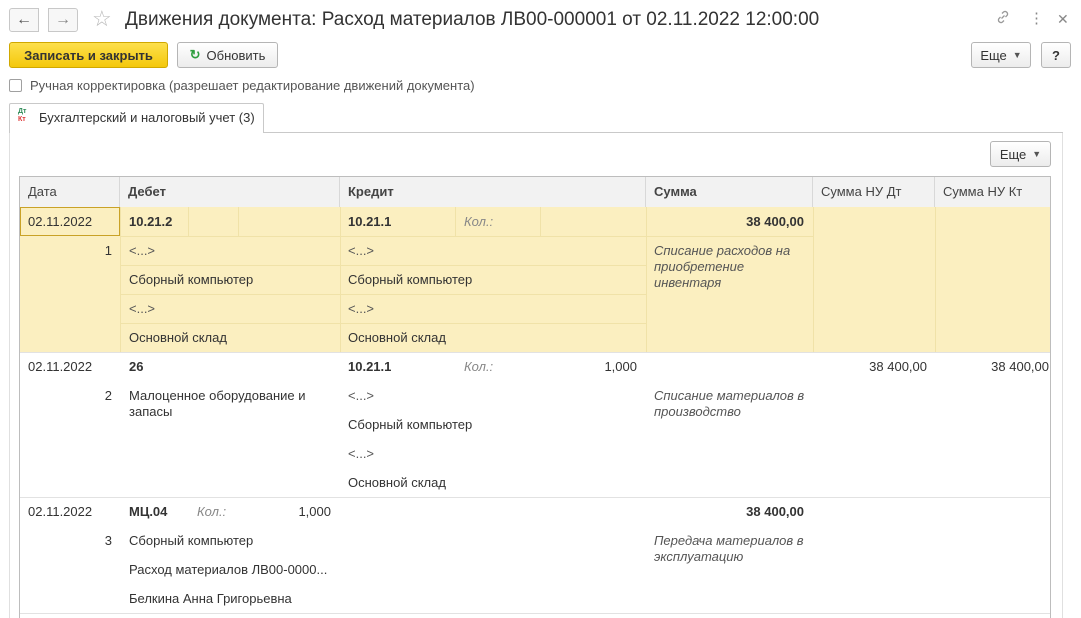 The image size is (1081, 618). I want to click on more-vertical-icon: ⋮, so click(1036, 19).